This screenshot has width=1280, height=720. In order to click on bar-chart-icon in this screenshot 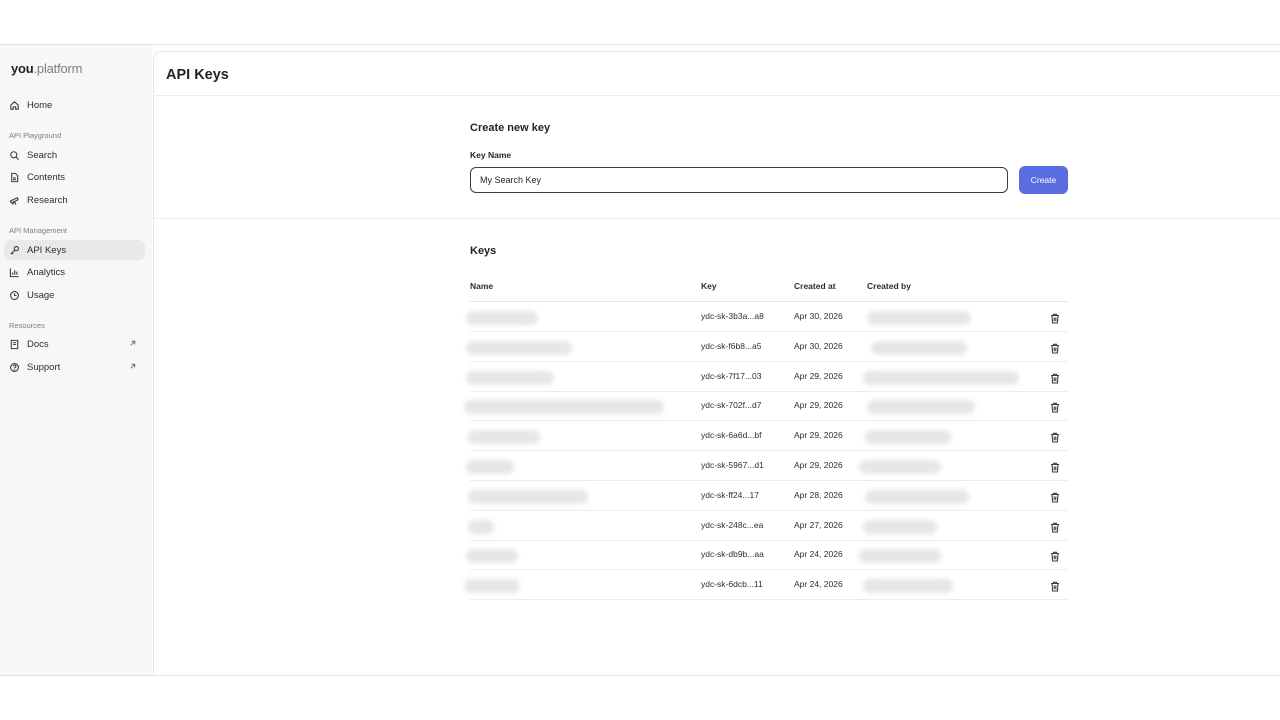, I will do `click(14, 272)`.